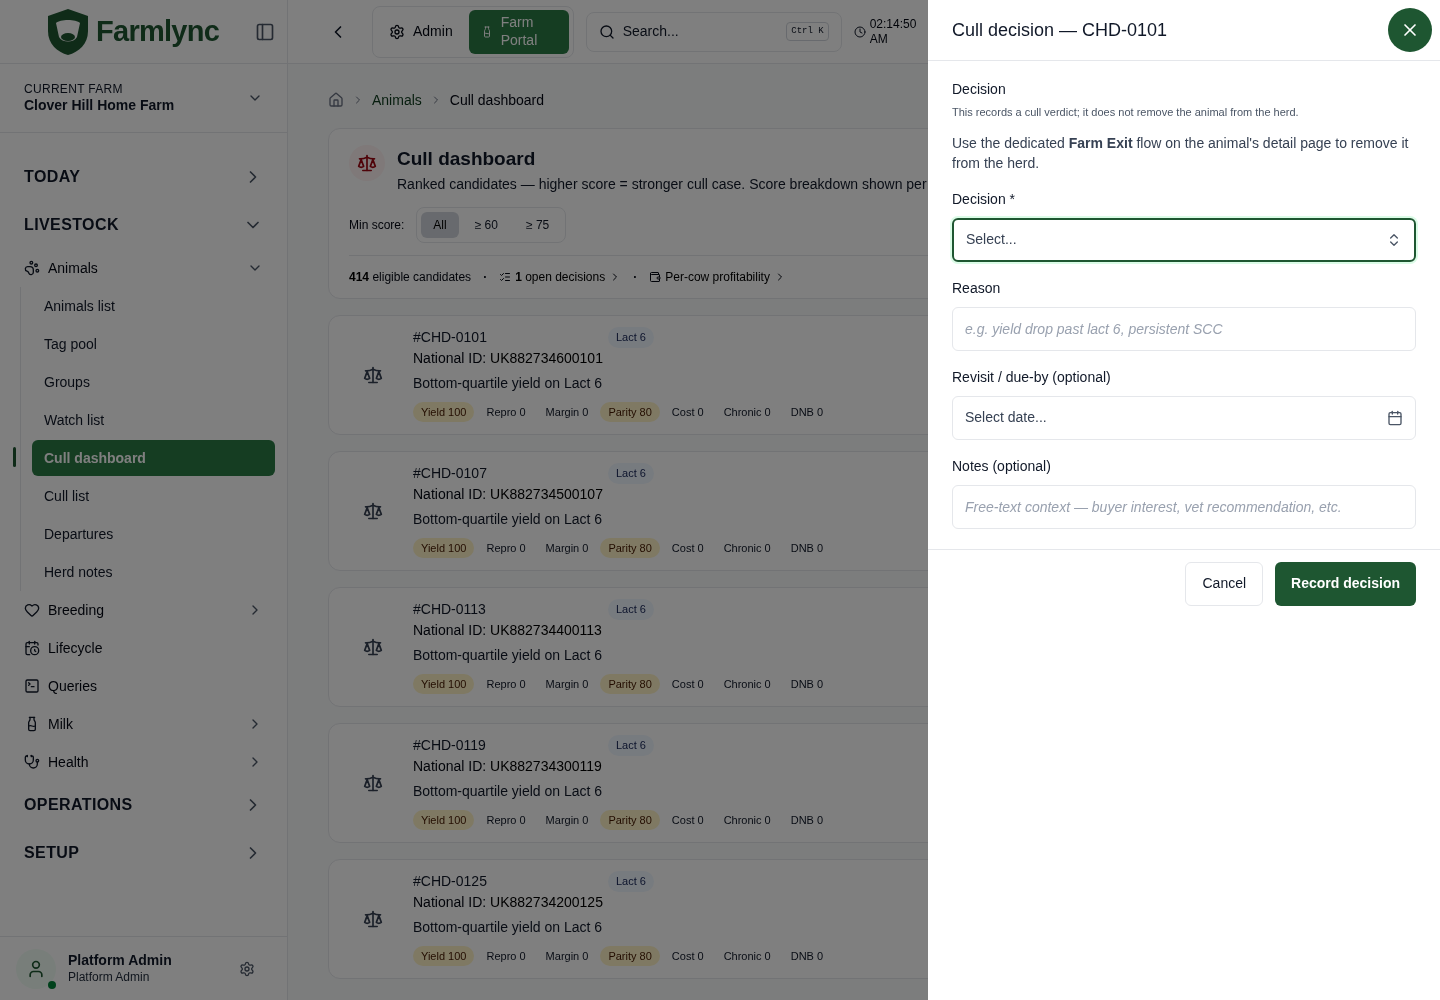 The height and width of the screenshot is (1000, 1440). I want to click on record-decision-button: Record decision, so click(1345, 583).